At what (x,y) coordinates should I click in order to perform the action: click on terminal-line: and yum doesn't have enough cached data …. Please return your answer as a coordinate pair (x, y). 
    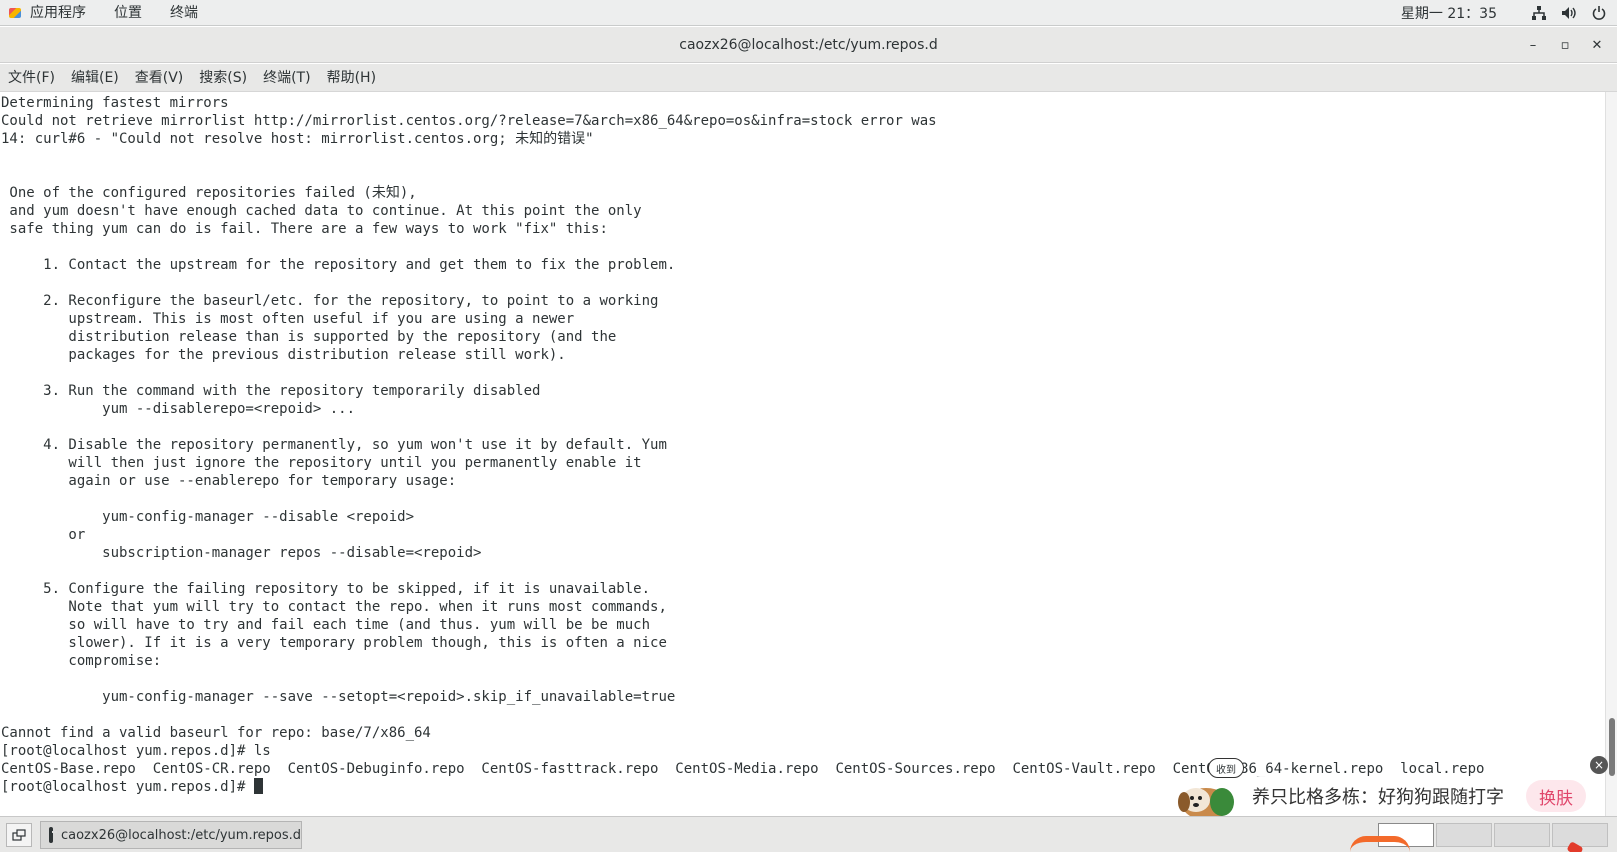
    Looking at the image, I should click on (321, 211).